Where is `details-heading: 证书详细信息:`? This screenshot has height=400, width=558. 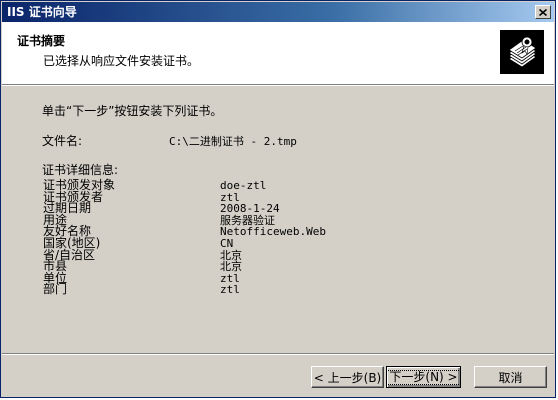
details-heading: 证书详细信息: is located at coordinates (80, 170).